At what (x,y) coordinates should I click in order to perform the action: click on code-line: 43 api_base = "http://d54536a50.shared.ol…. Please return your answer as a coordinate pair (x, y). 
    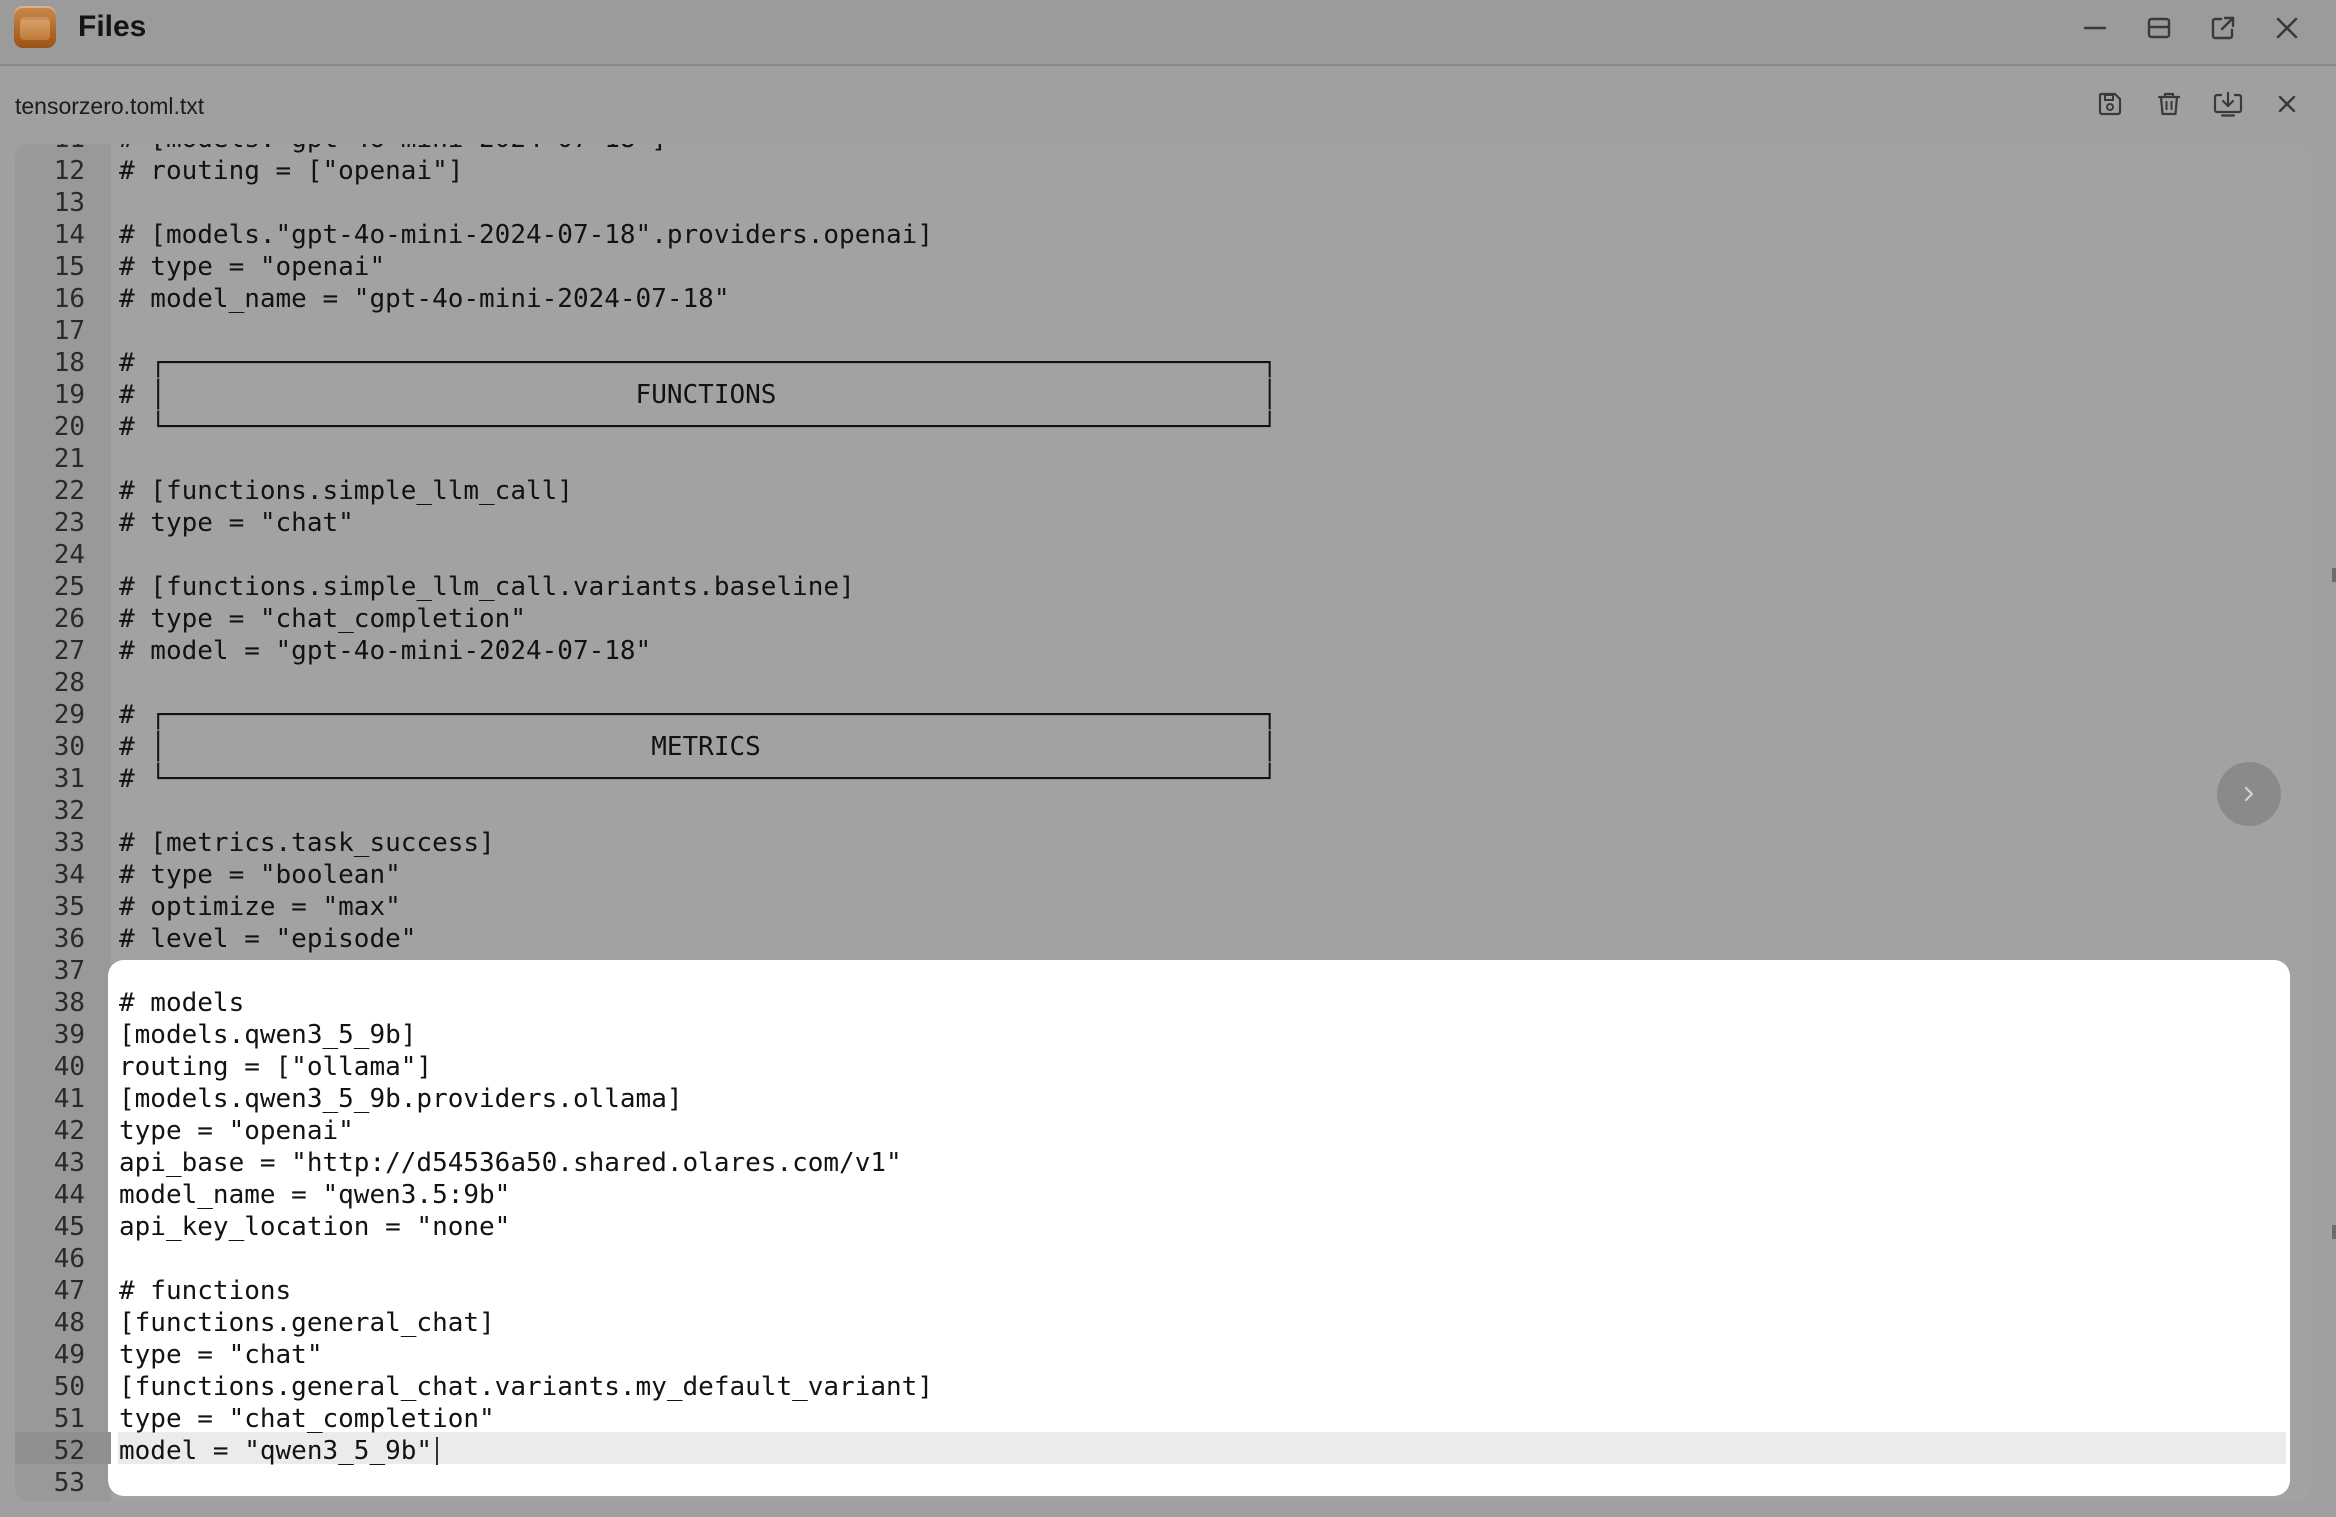
    Looking at the image, I should click on (1162, 1163).